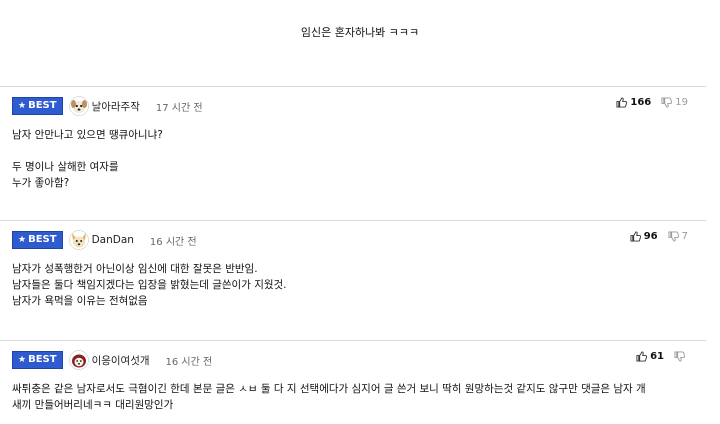 The height and width of the screenshot is (424, 720). Describe the element at coordinates (80, 301) in the screenshot. I see `comment-line: 남자가 욕먹을 이유는 전혀없음` at that location.